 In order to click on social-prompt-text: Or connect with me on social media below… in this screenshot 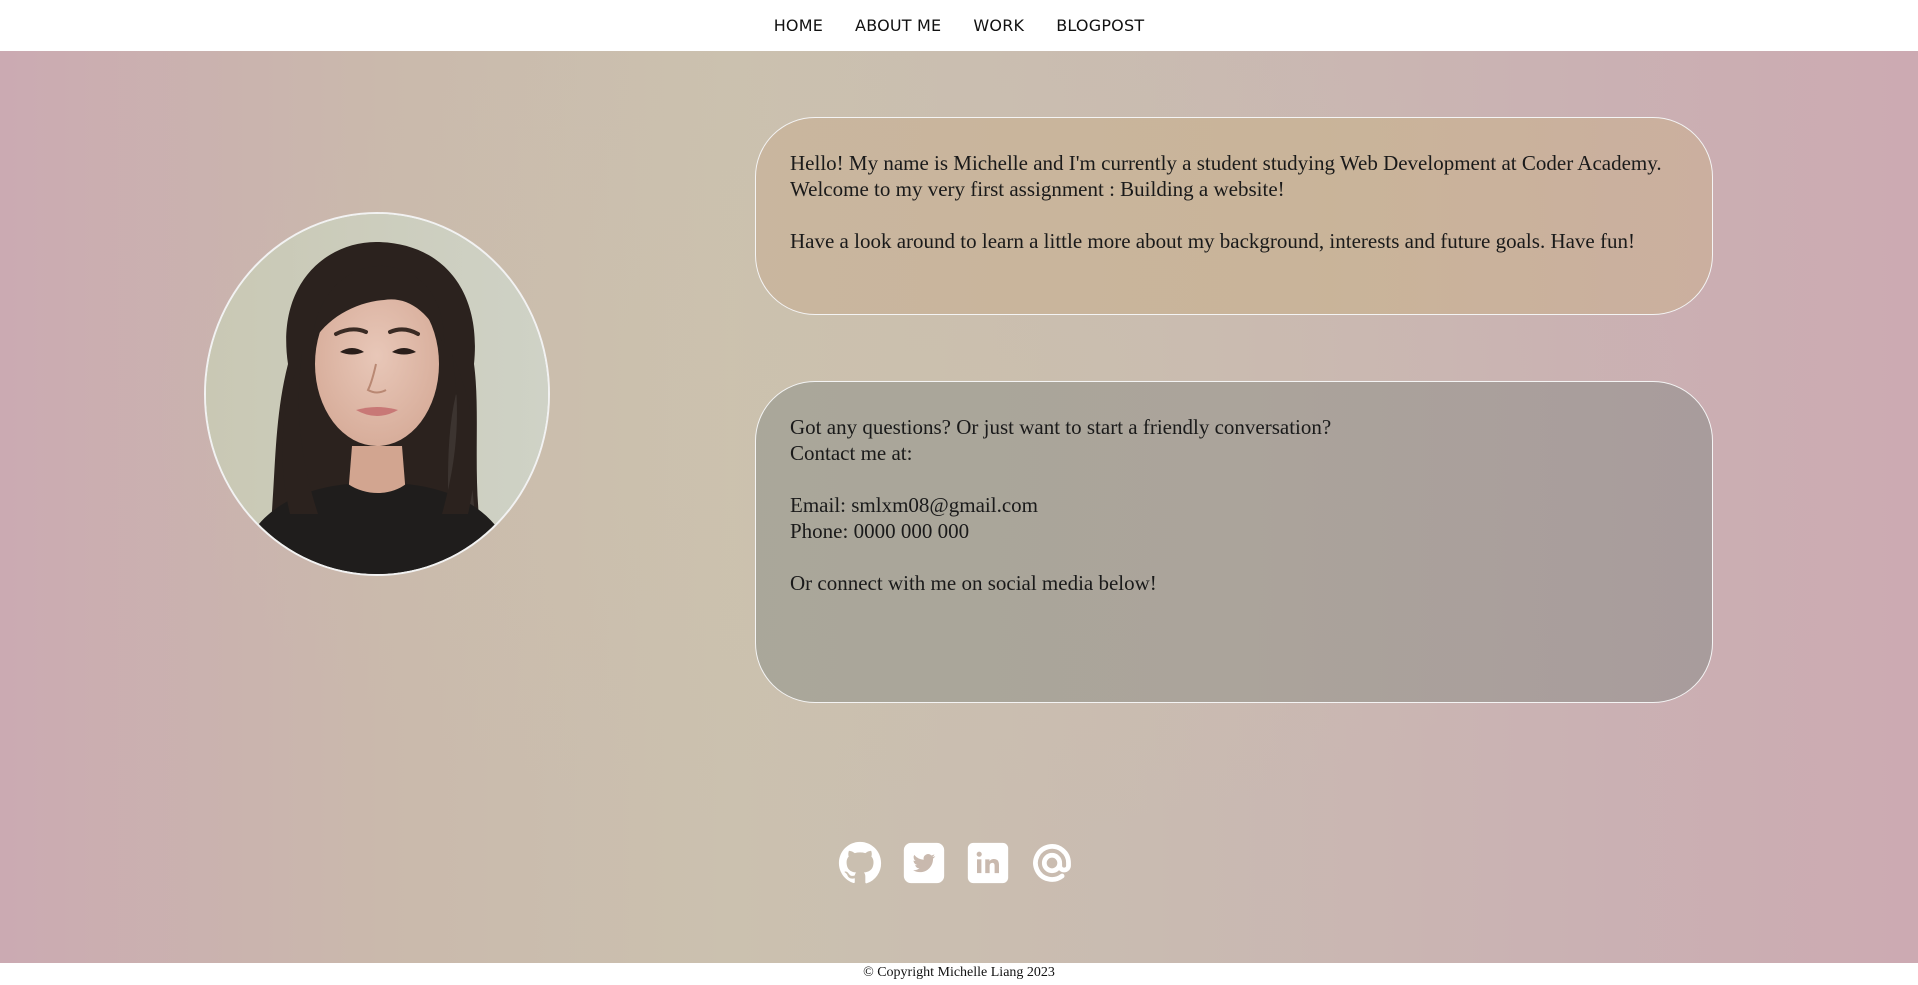, I will do `click(973, 583)`.